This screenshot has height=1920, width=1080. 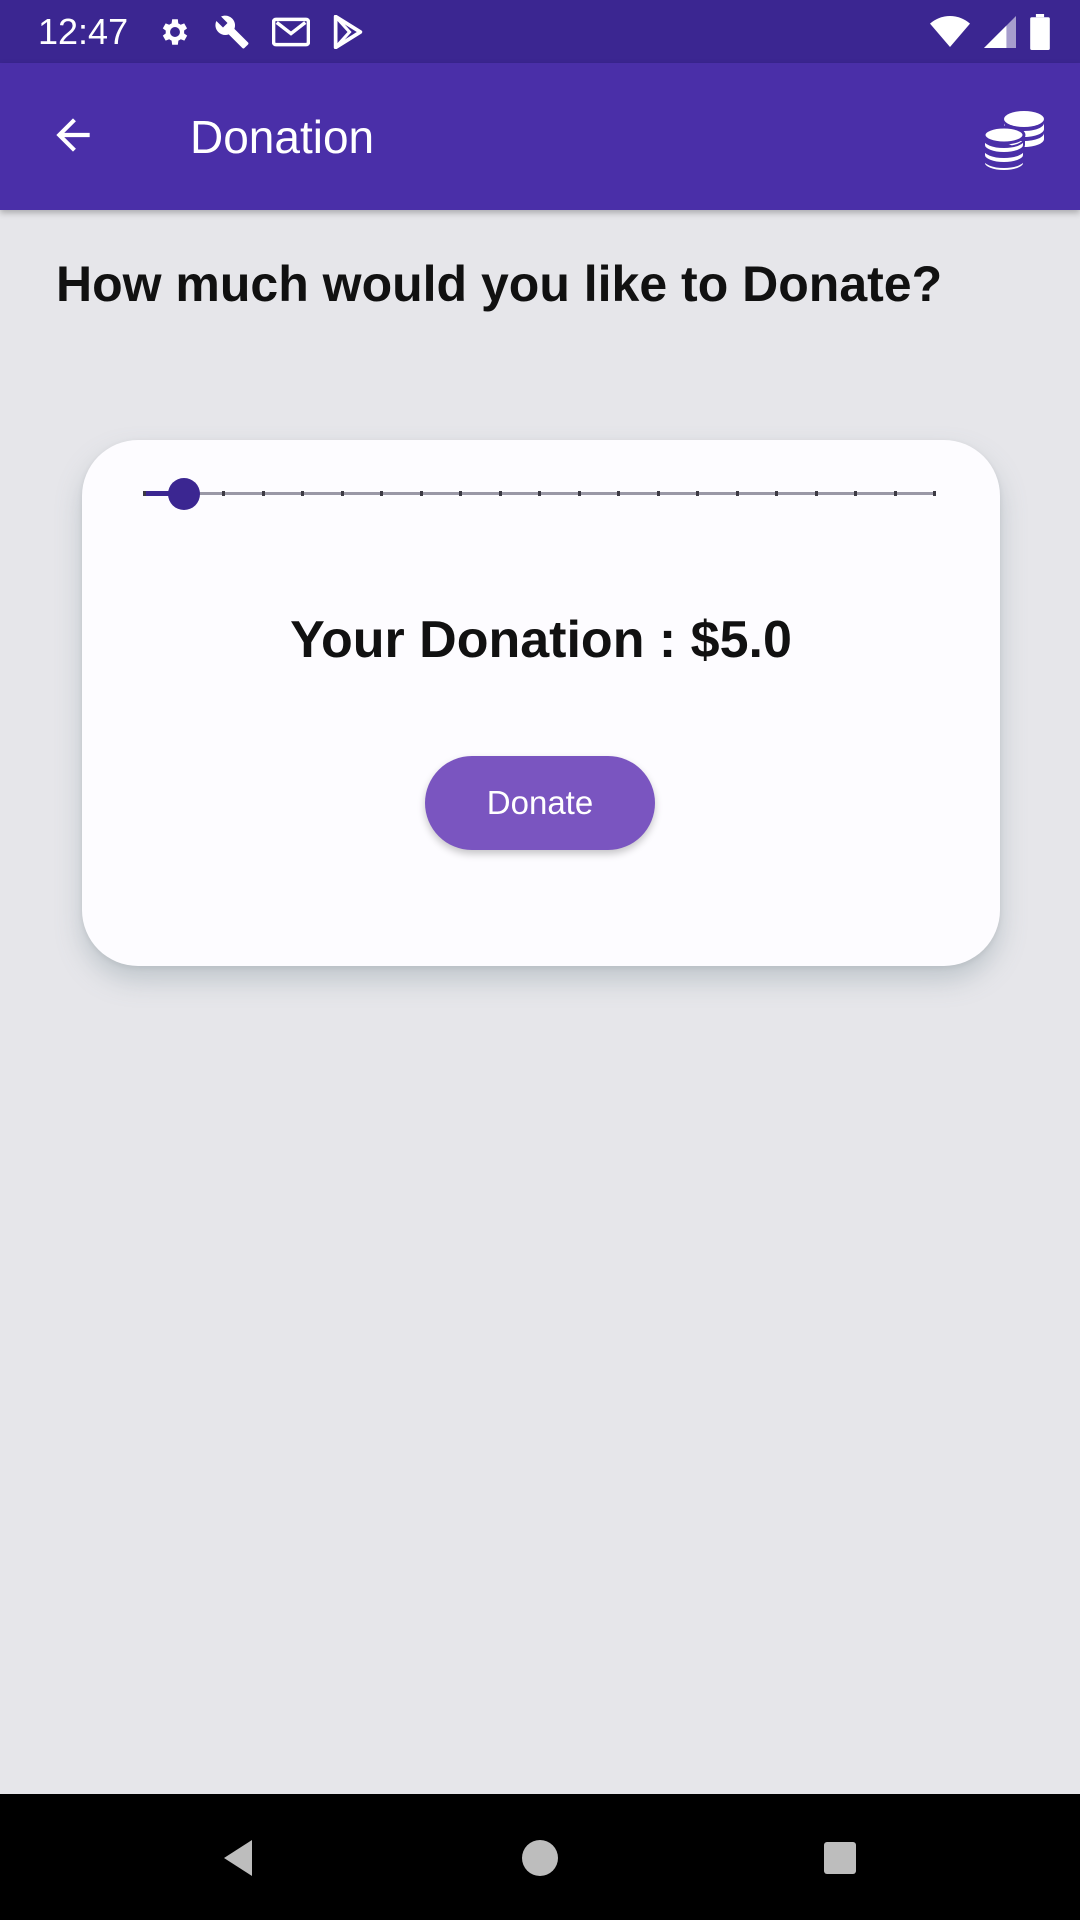 I want to click on status-bar: 12:47, so click(x=540, y=31).